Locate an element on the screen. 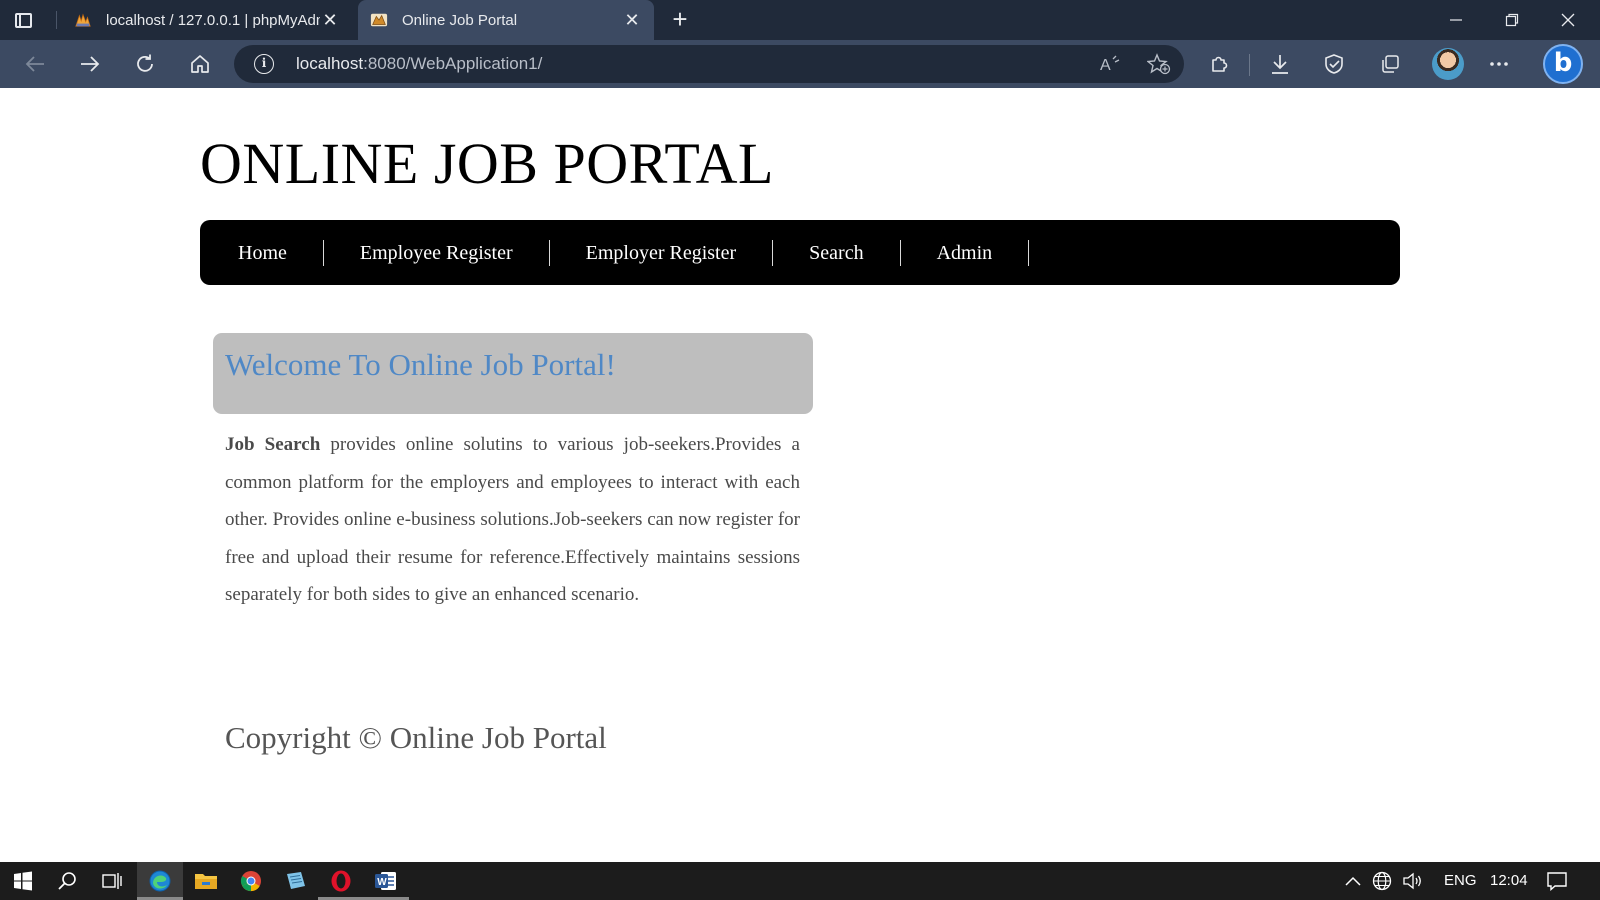 This screenshot has width=1600, height=900. favorite-icon is located at coordinates (1158, 66).